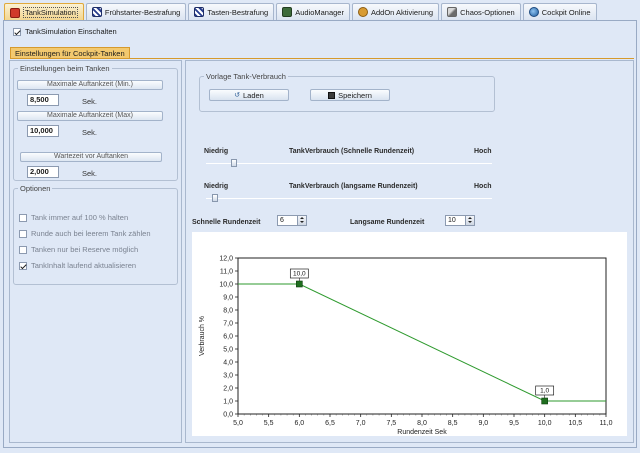 This screenshot has width=640, height=453. I want to click on slider-fast-low-label: Niedrig, so click(216, 151).